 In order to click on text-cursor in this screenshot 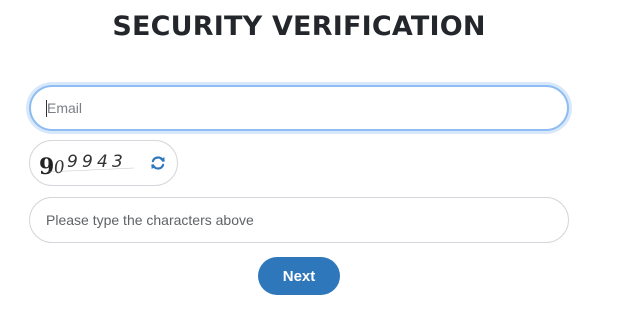, I will do `click(46, 108)`.